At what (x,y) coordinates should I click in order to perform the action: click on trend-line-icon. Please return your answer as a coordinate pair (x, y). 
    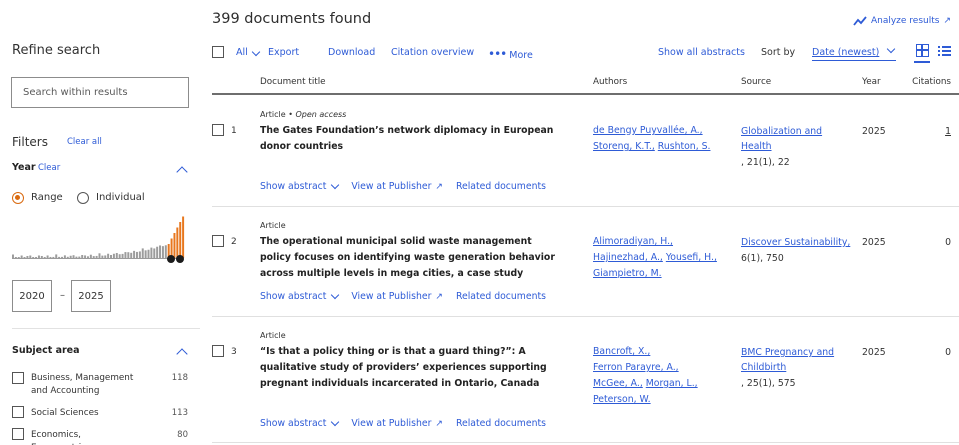
    Looking at the image, I should click on (860, 21).